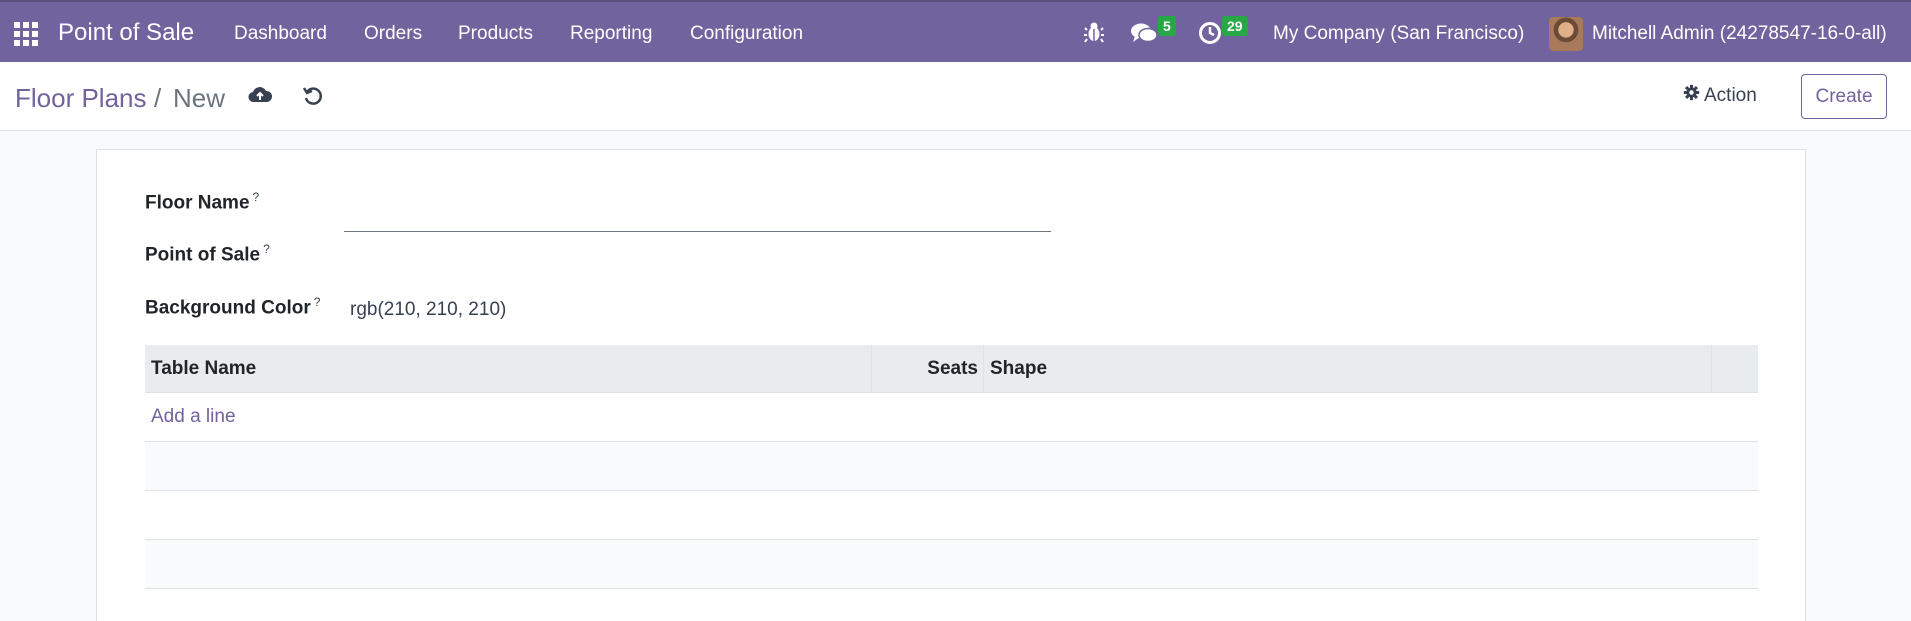 This screenshot has height=621, width=1911. I want to click on column-shape: Shape, so click(1348, 369).